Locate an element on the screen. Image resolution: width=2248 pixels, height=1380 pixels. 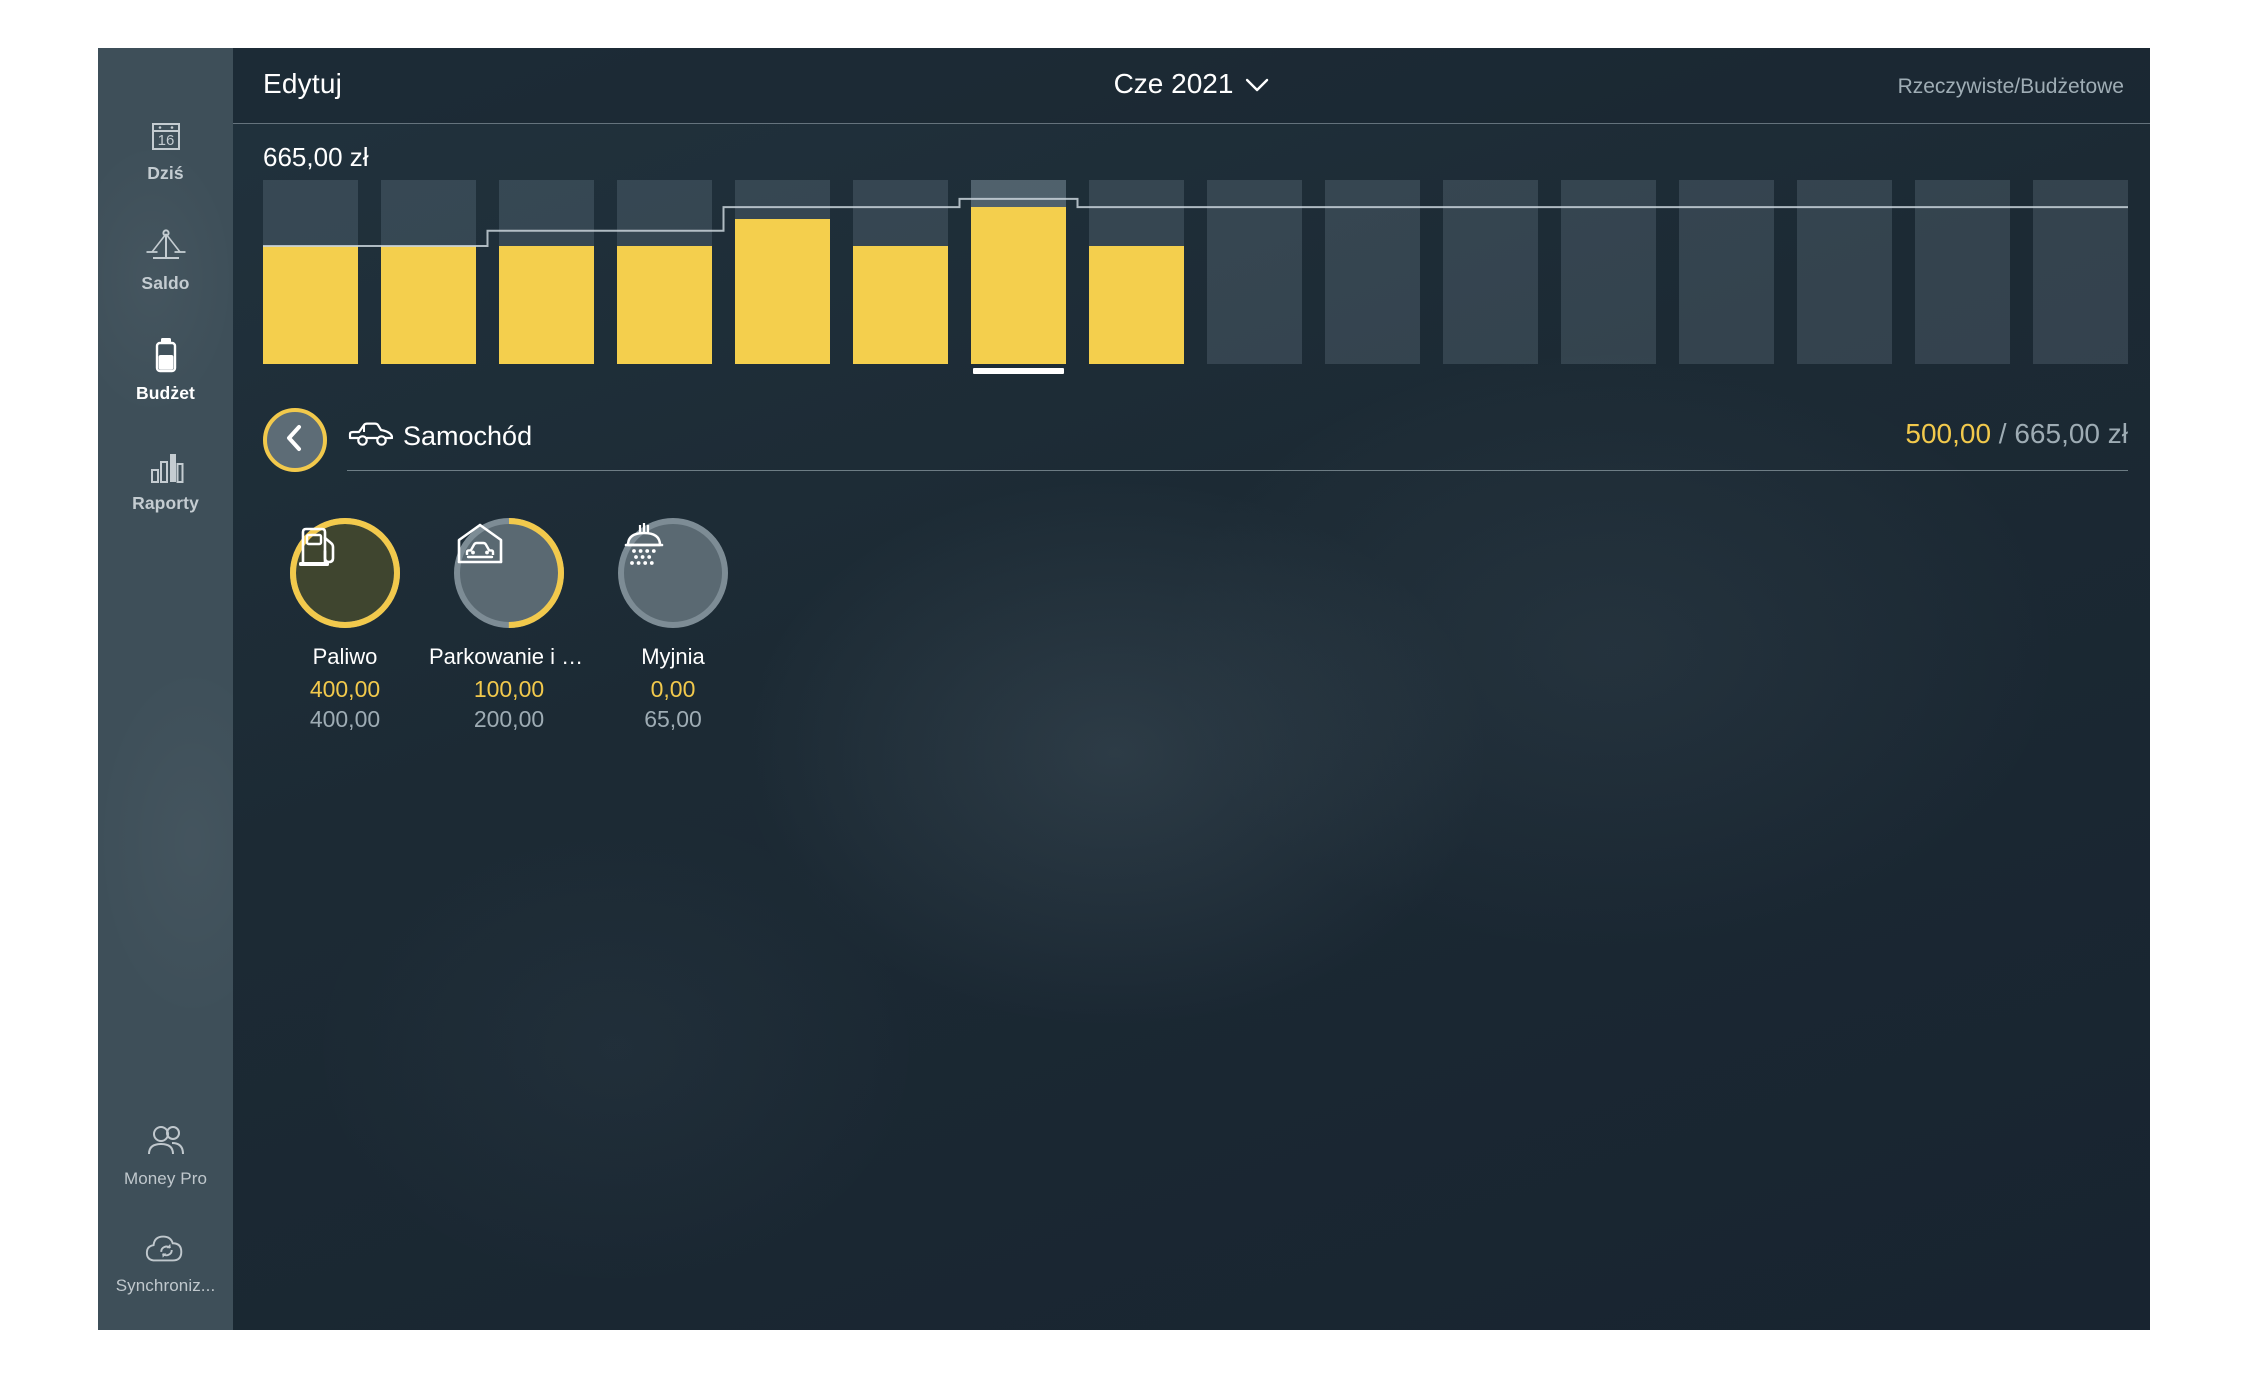
subcategory-name: Myjnia is located at coordinates (673, 656).